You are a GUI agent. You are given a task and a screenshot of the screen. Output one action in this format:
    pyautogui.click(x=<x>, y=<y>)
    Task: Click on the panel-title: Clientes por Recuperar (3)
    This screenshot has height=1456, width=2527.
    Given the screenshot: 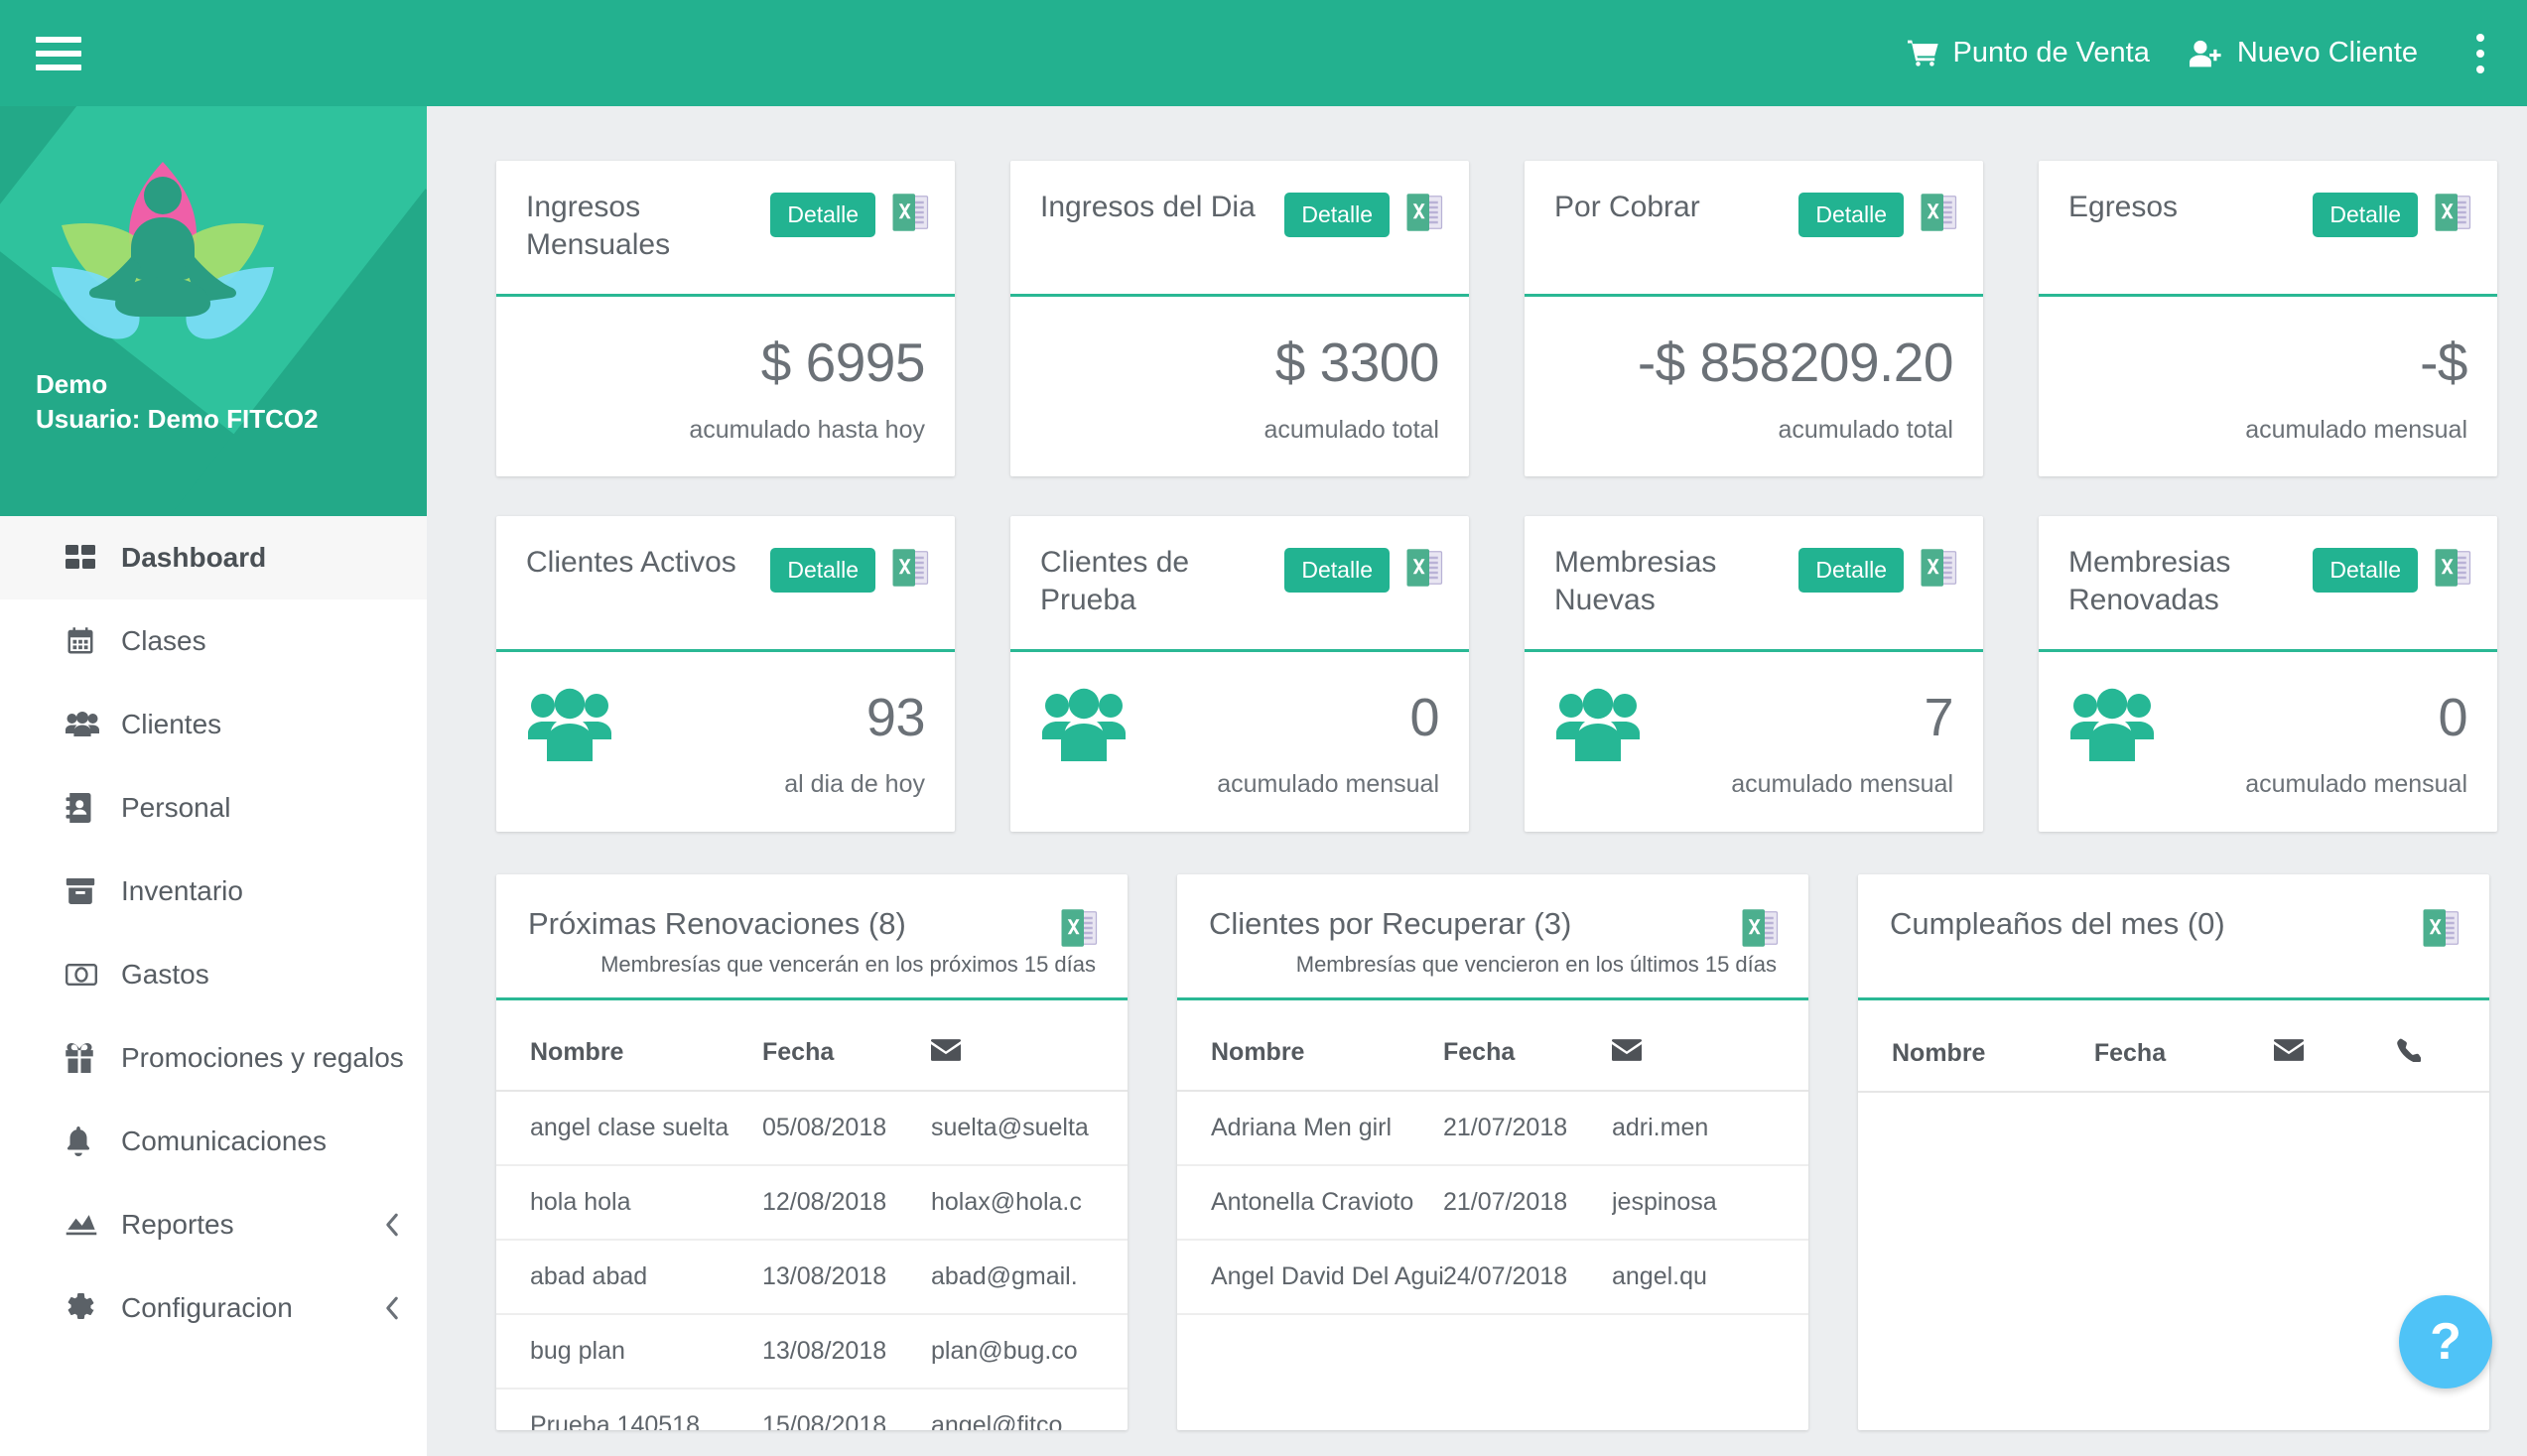 What is the action you would take?
    pyautogui.click(x=1390, y=923)
    